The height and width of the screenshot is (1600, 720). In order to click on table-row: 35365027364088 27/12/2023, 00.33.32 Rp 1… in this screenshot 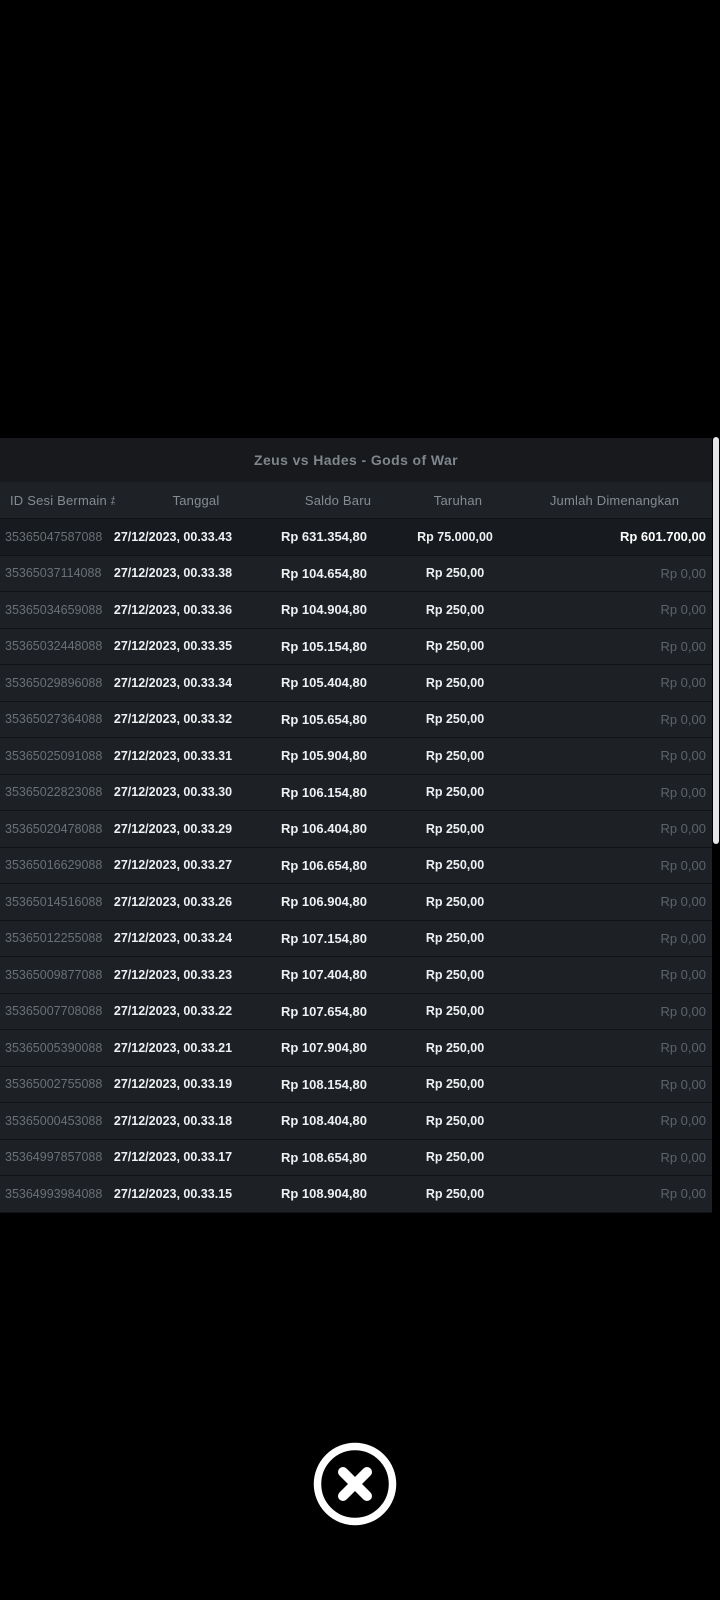, I will do `click(356, 719)`.